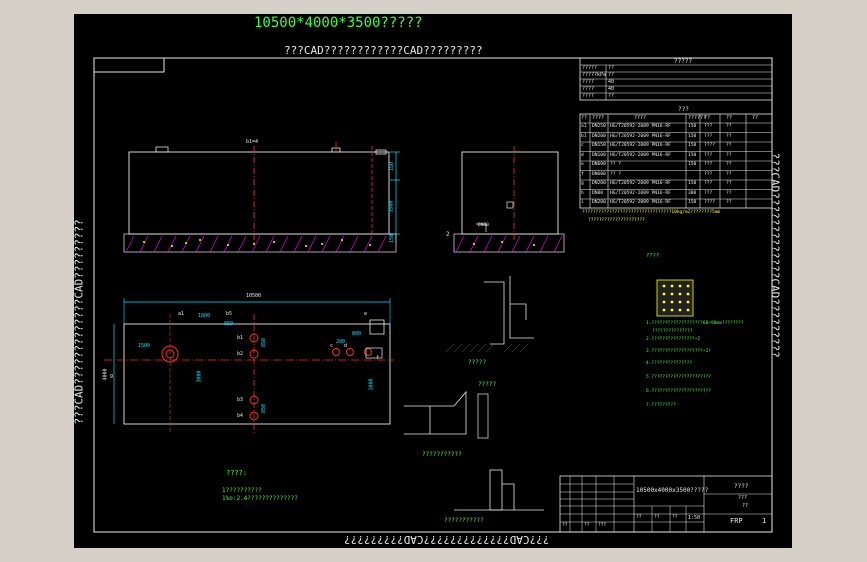 This screenshot has width=867, height=562. Describe the element at coordinates (483, 225) in the screenshot. I see `side-view-sub: DN80` at that location.